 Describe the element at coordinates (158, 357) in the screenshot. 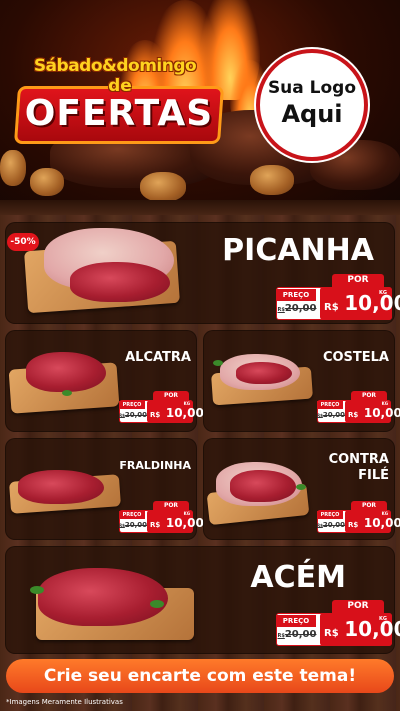

I see `product-name-alcatra: ALCATRA` at that location.